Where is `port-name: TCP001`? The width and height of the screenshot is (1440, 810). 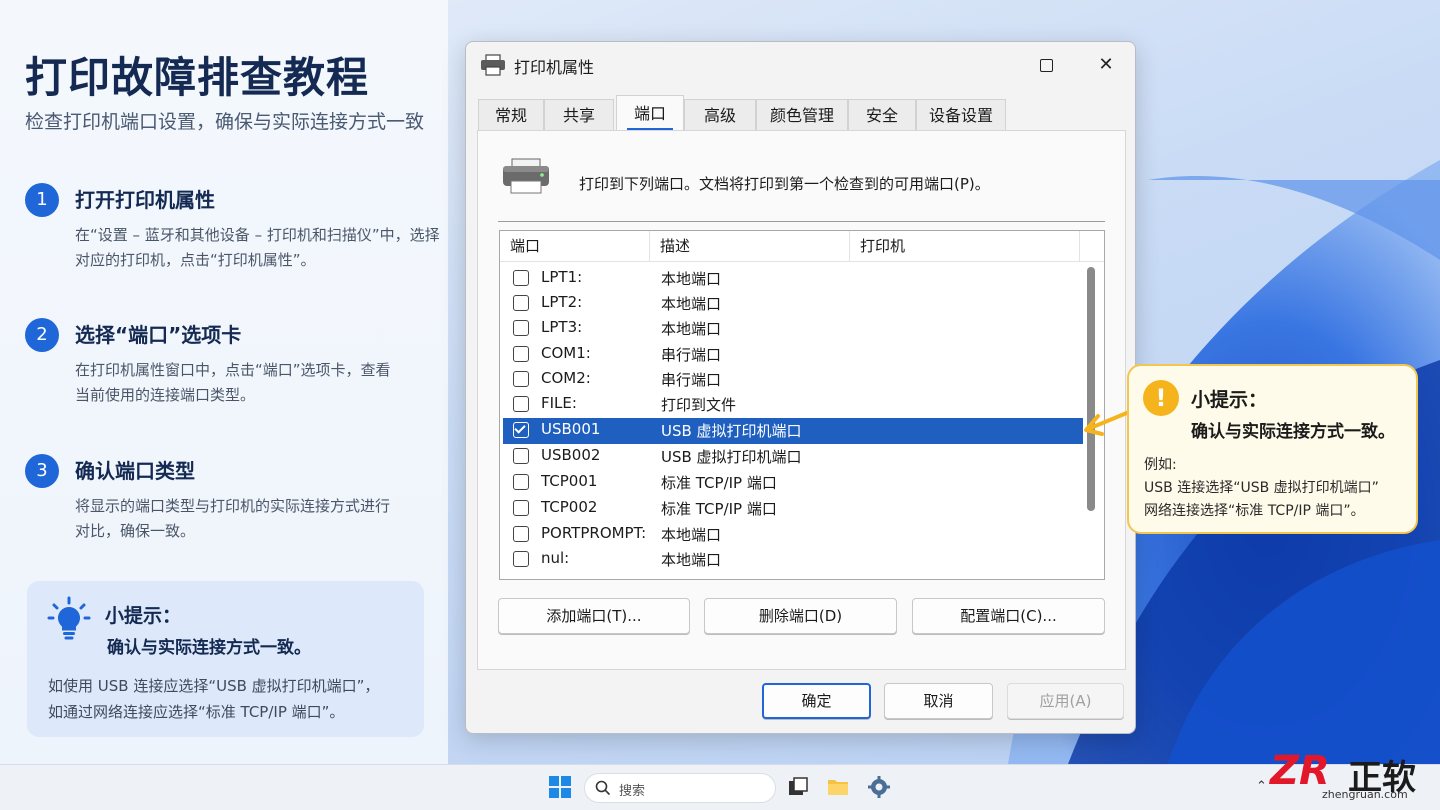
port-name: TCP001 is located at coordinates (569, 481).